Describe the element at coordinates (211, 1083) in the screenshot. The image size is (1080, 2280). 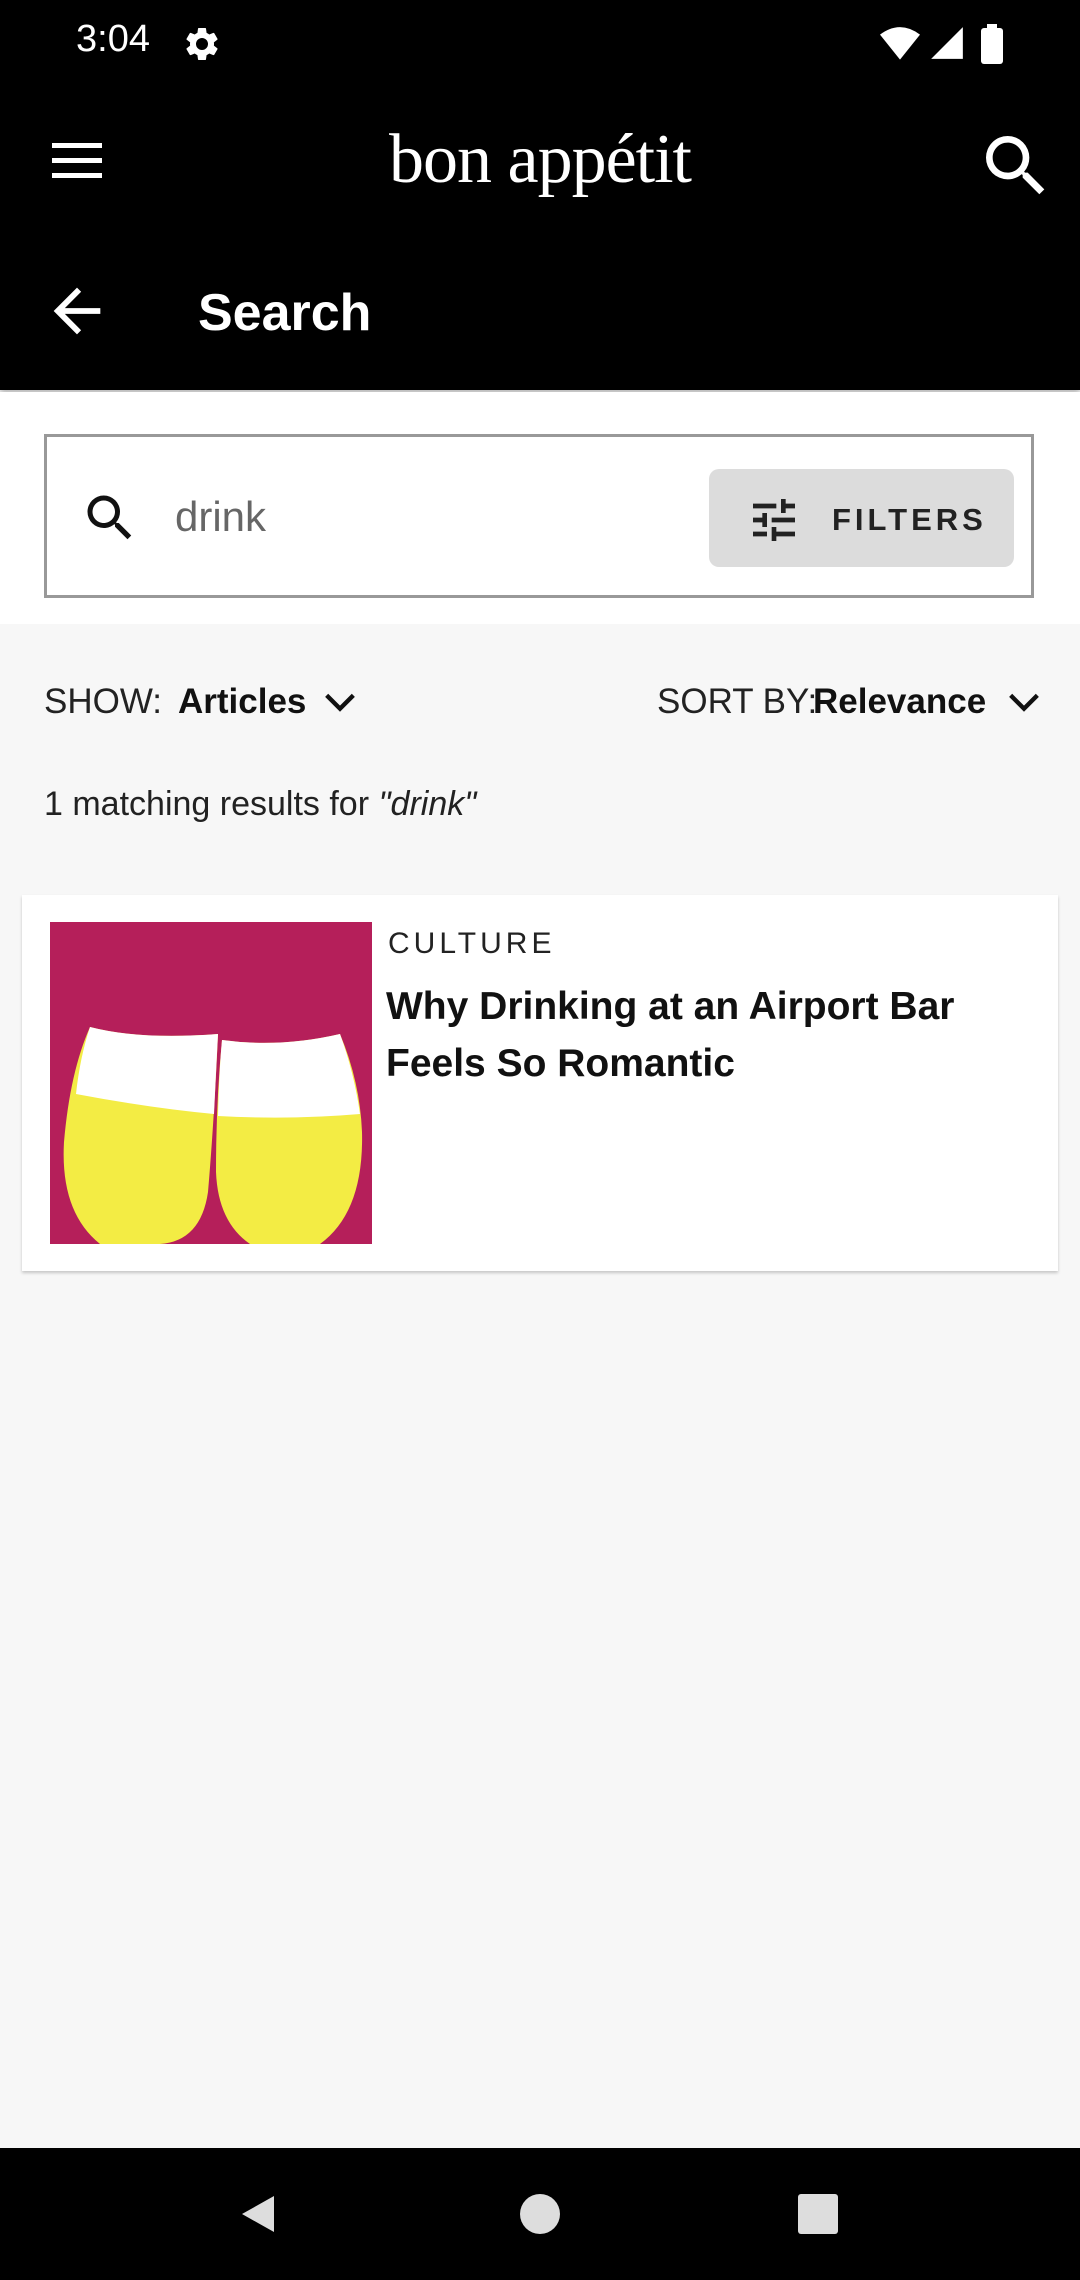
I see `article-thumbnail` at that location.